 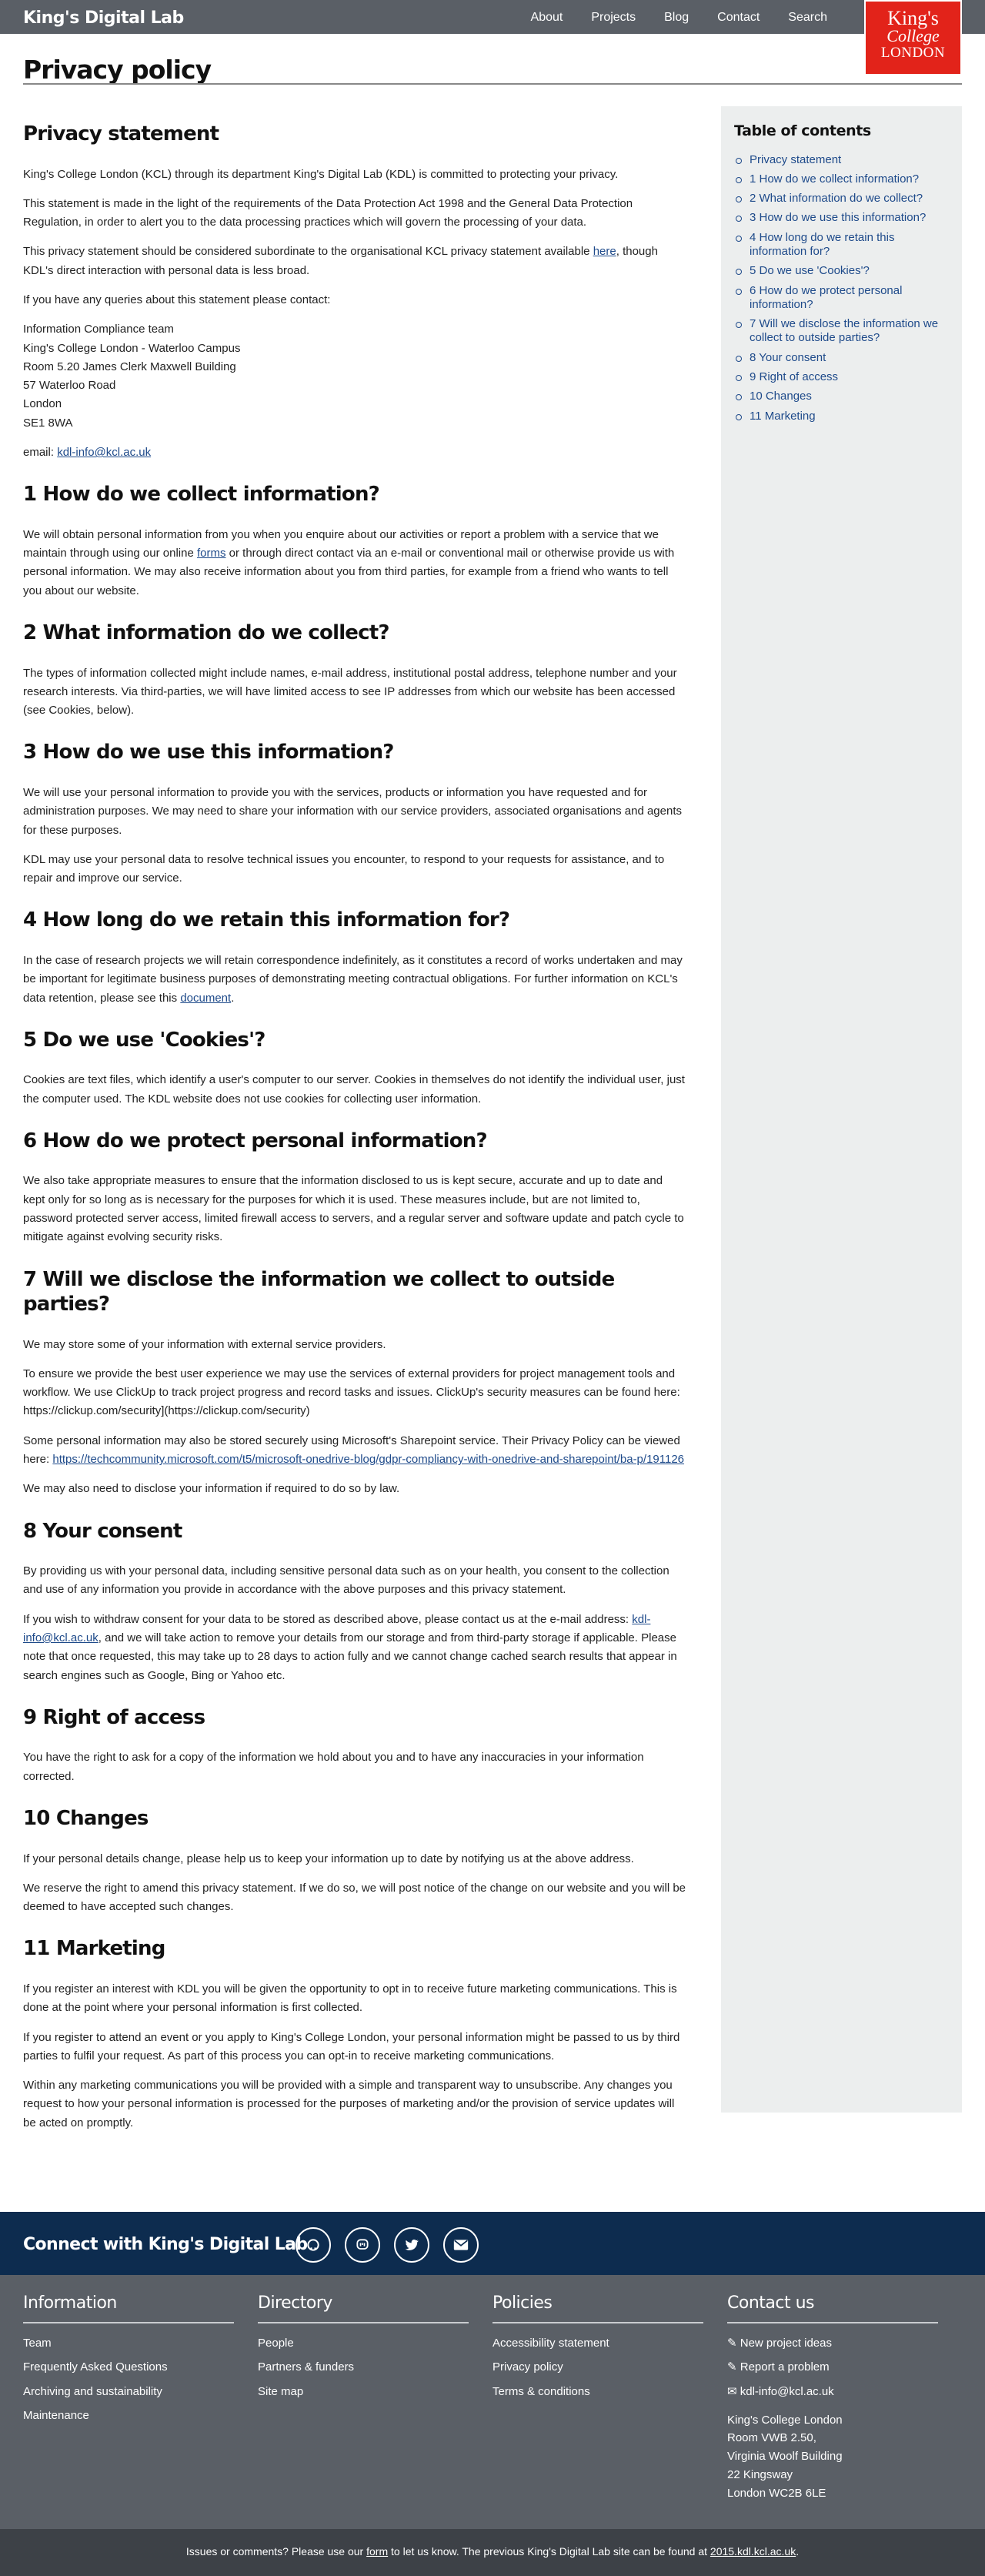 What do you see at coordinates (201, 495) in the screenshot?
I see `heading-section-1: 1 How do we collect information?` at bounding box center [201, 495].